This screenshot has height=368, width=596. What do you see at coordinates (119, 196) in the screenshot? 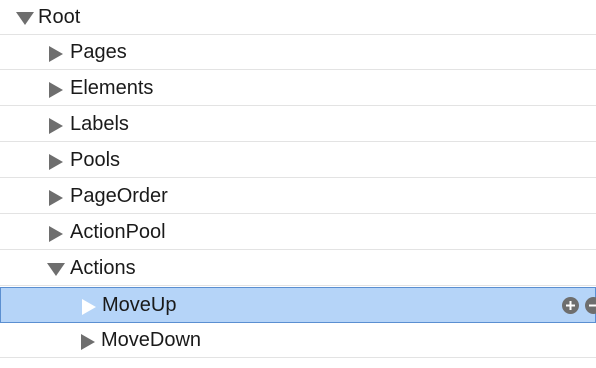
I see `tree-row-label: PageOrder` at bounding box center [119, 196].